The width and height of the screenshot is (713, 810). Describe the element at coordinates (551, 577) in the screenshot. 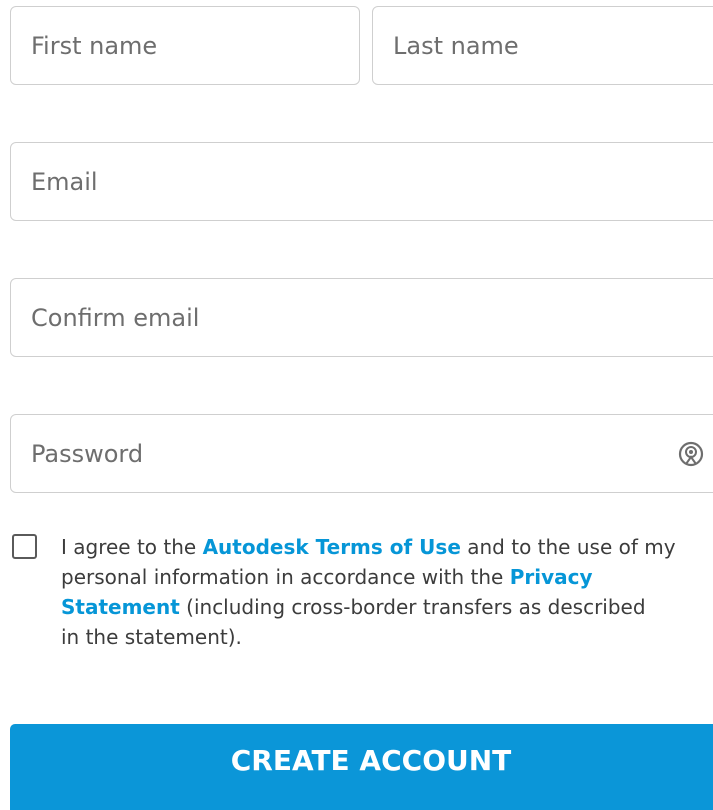

I see `privacy-statement-link: Privacy` at that location.